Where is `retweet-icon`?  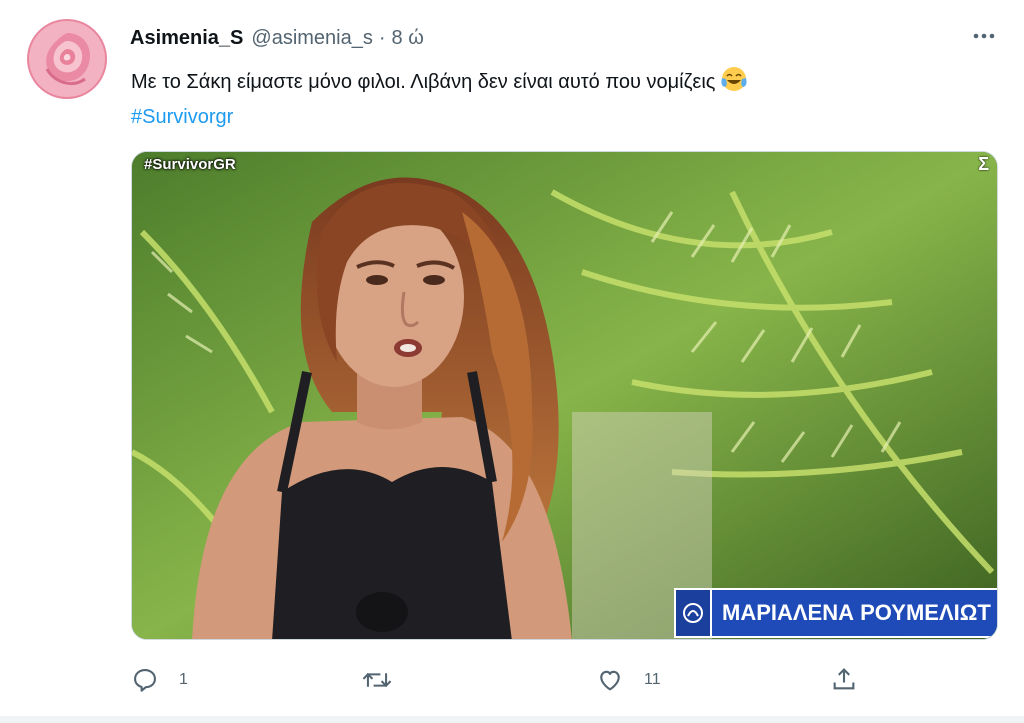 retweet-icon is located at coordinates (377, 680).